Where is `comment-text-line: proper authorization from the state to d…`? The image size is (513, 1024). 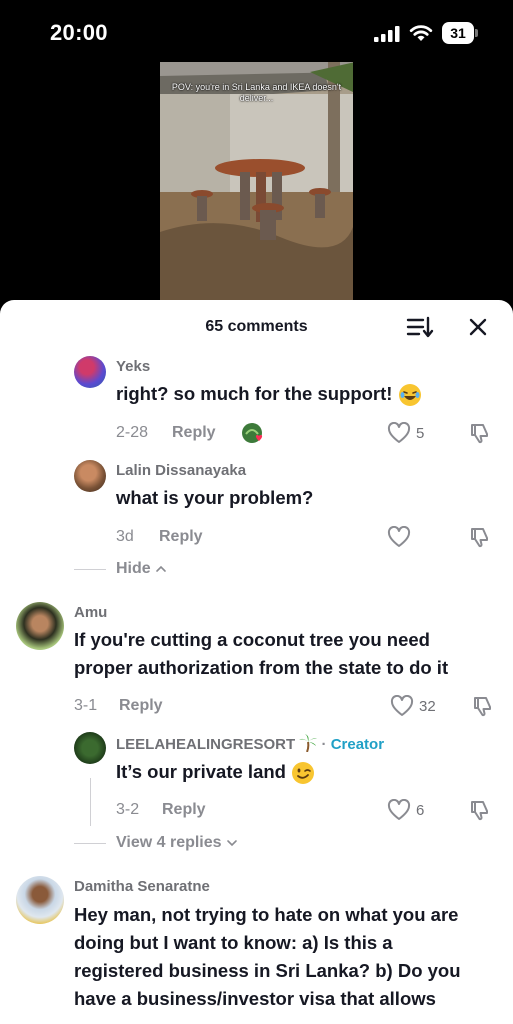
comment-text-line: proper authorization from the state to d… is located at coordinates (261, 667).